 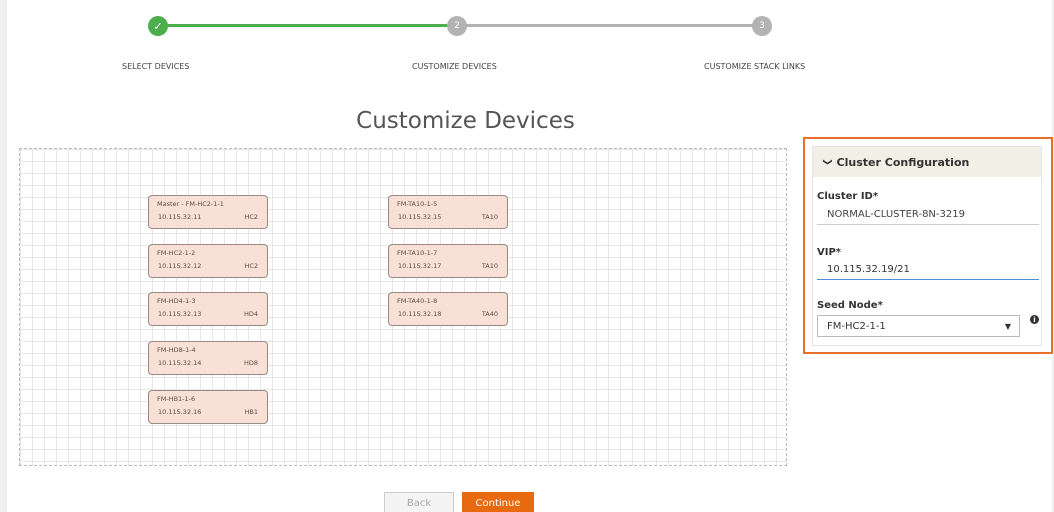 I want to click on cluster-config-header: ❯ Cluster Configuration, so click(x=927, y=162).